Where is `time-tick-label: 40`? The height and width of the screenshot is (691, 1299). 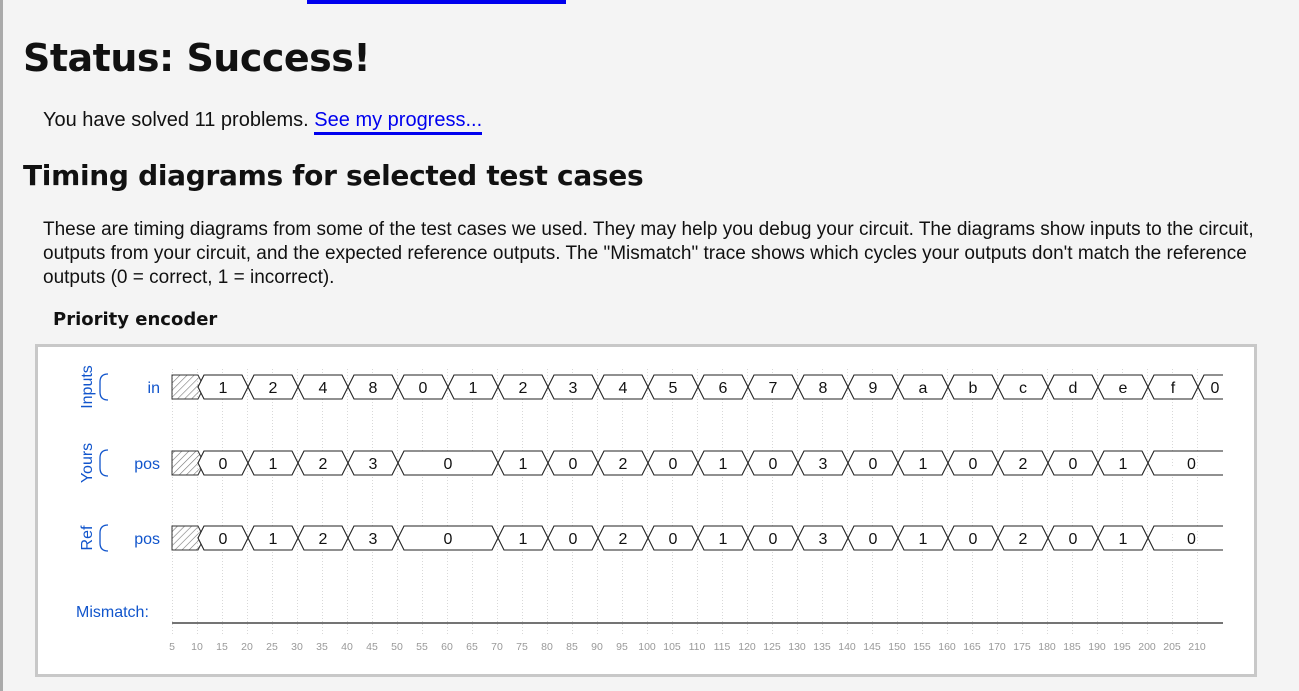 time-tick-label: 40 is located at coordinates (347, 647).